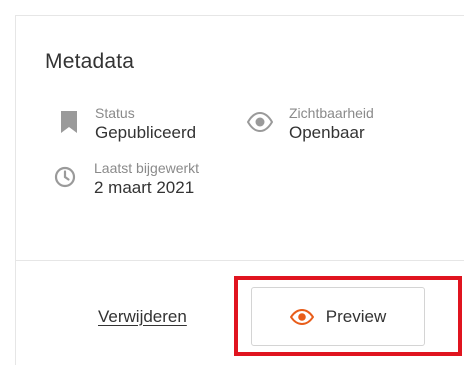 This screenshot has width=464, height=365. What do you see at coordinates (146, 132) in the screenshot?
I see `status-value: Gepubliceerd` at bounding box center [146, 132].